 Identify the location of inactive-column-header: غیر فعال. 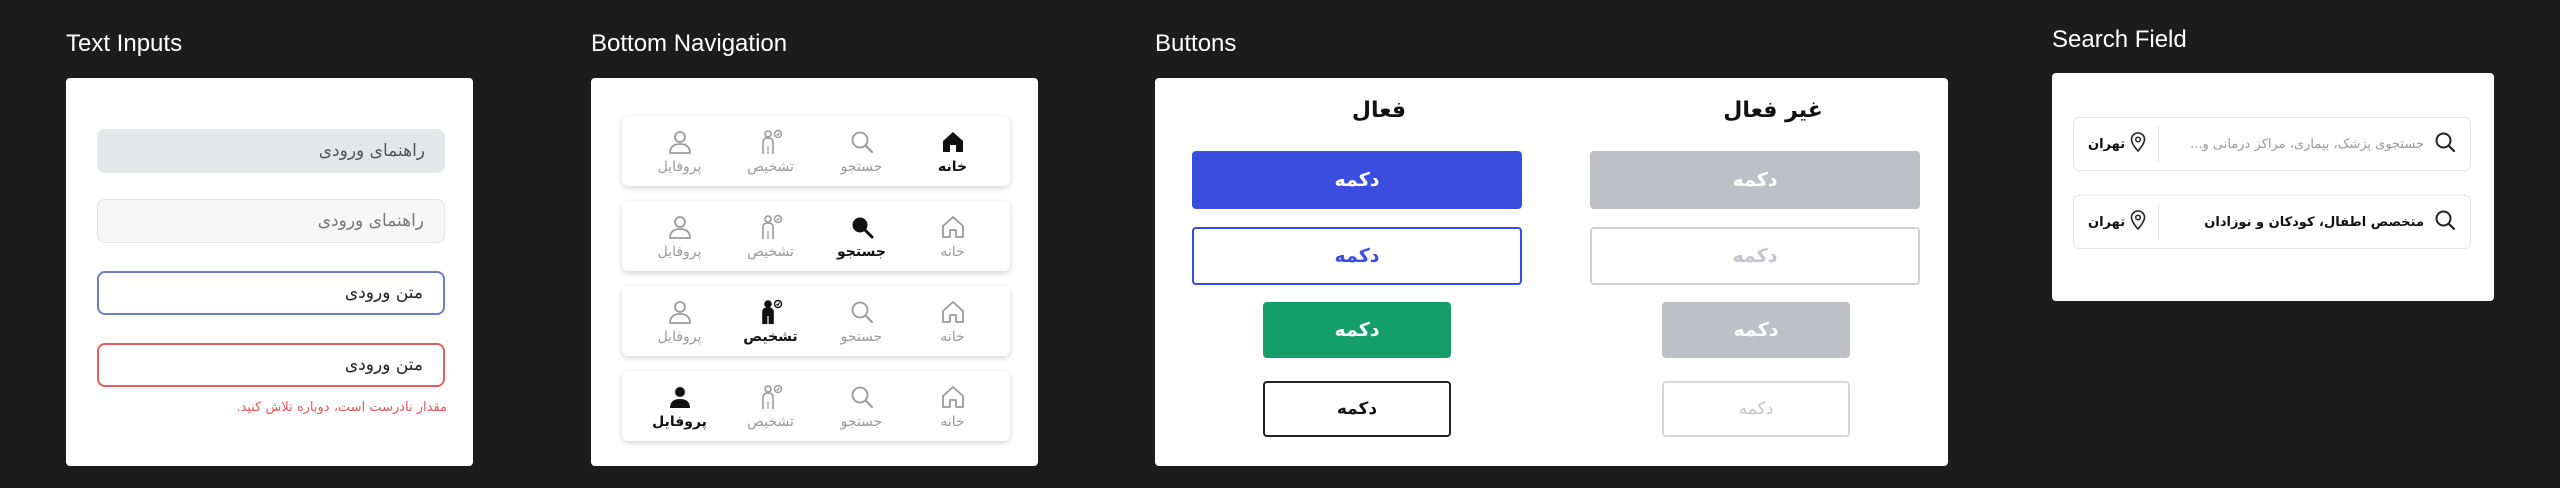
(1773, 110).